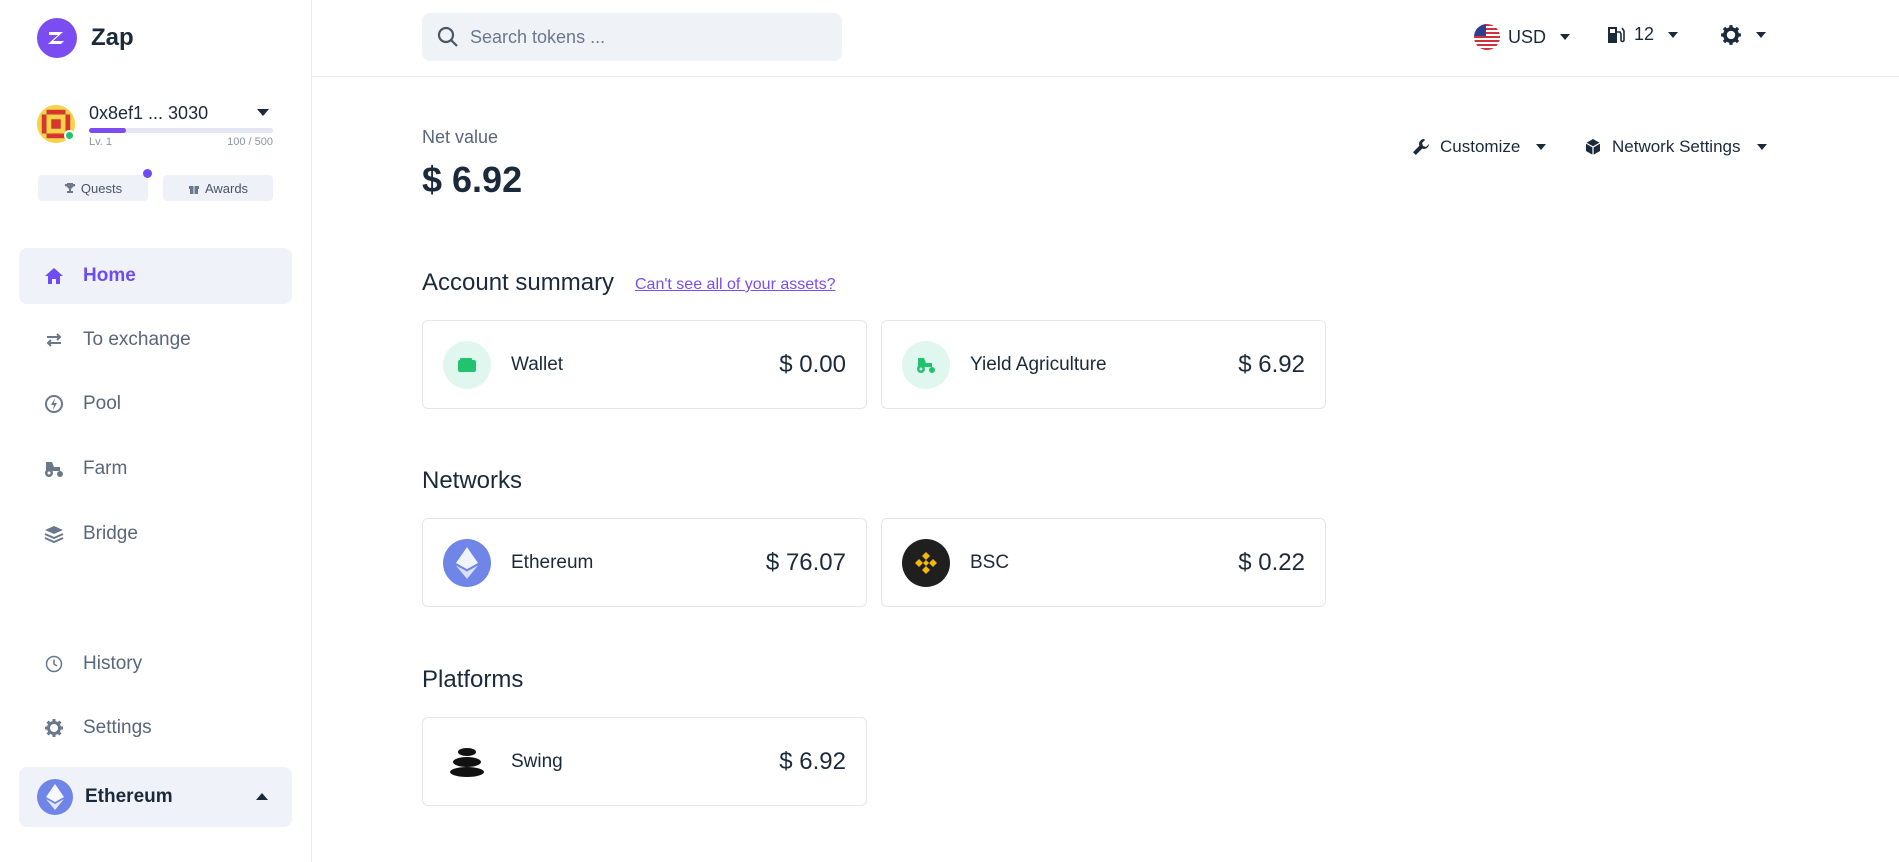  What do you see at coordinates (1038, 364) in the screenshot?
I see `card-name: Yield Agriculture` at bounding box center [1038, 364].